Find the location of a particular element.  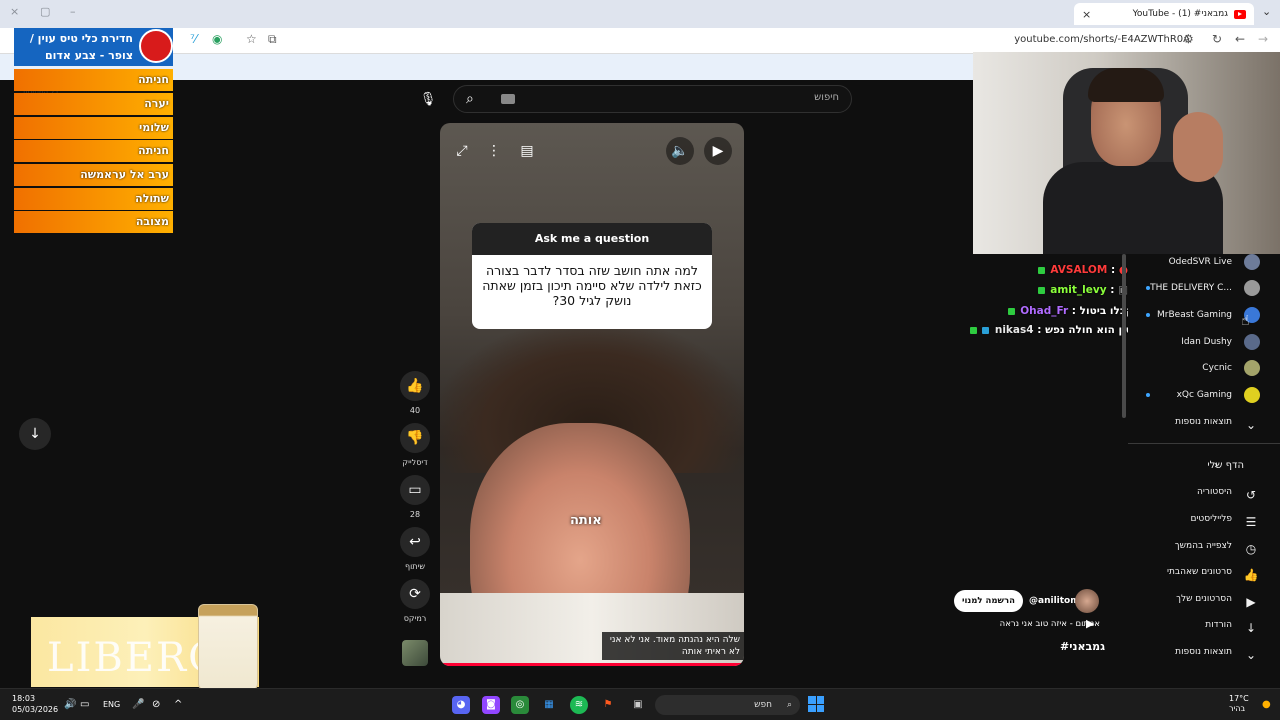

download-icon: ↓ is located at coordinates (1251, 628).